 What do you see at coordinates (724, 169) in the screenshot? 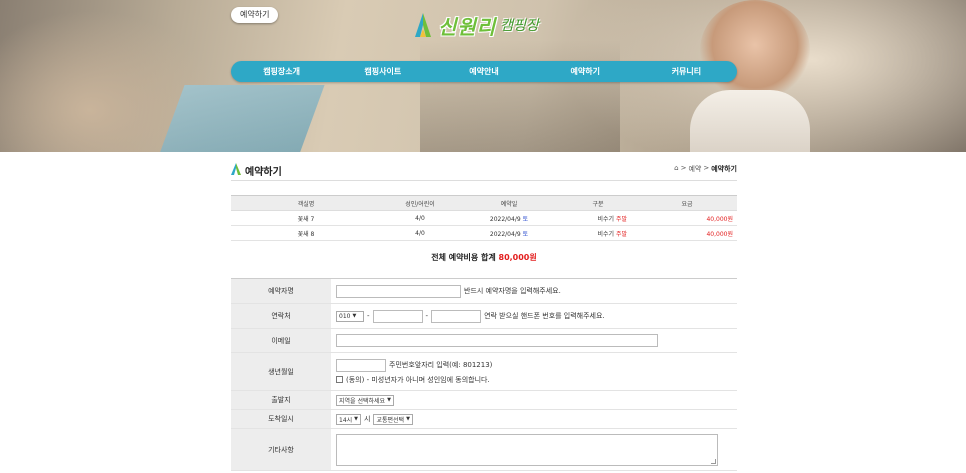
I see `breadcrumb-current: 예약하기` at bounding box center [724, 169].